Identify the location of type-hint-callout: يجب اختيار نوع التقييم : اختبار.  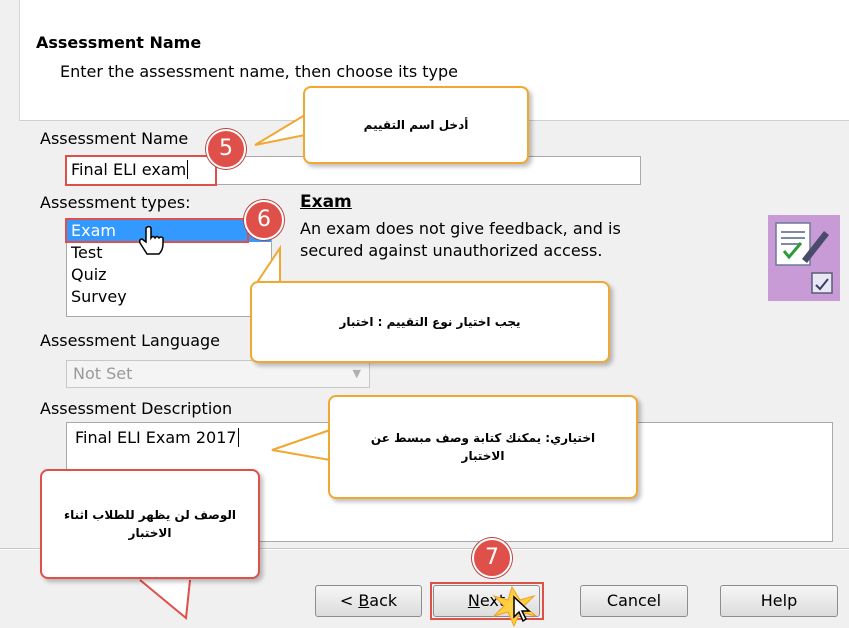
(430, 322).